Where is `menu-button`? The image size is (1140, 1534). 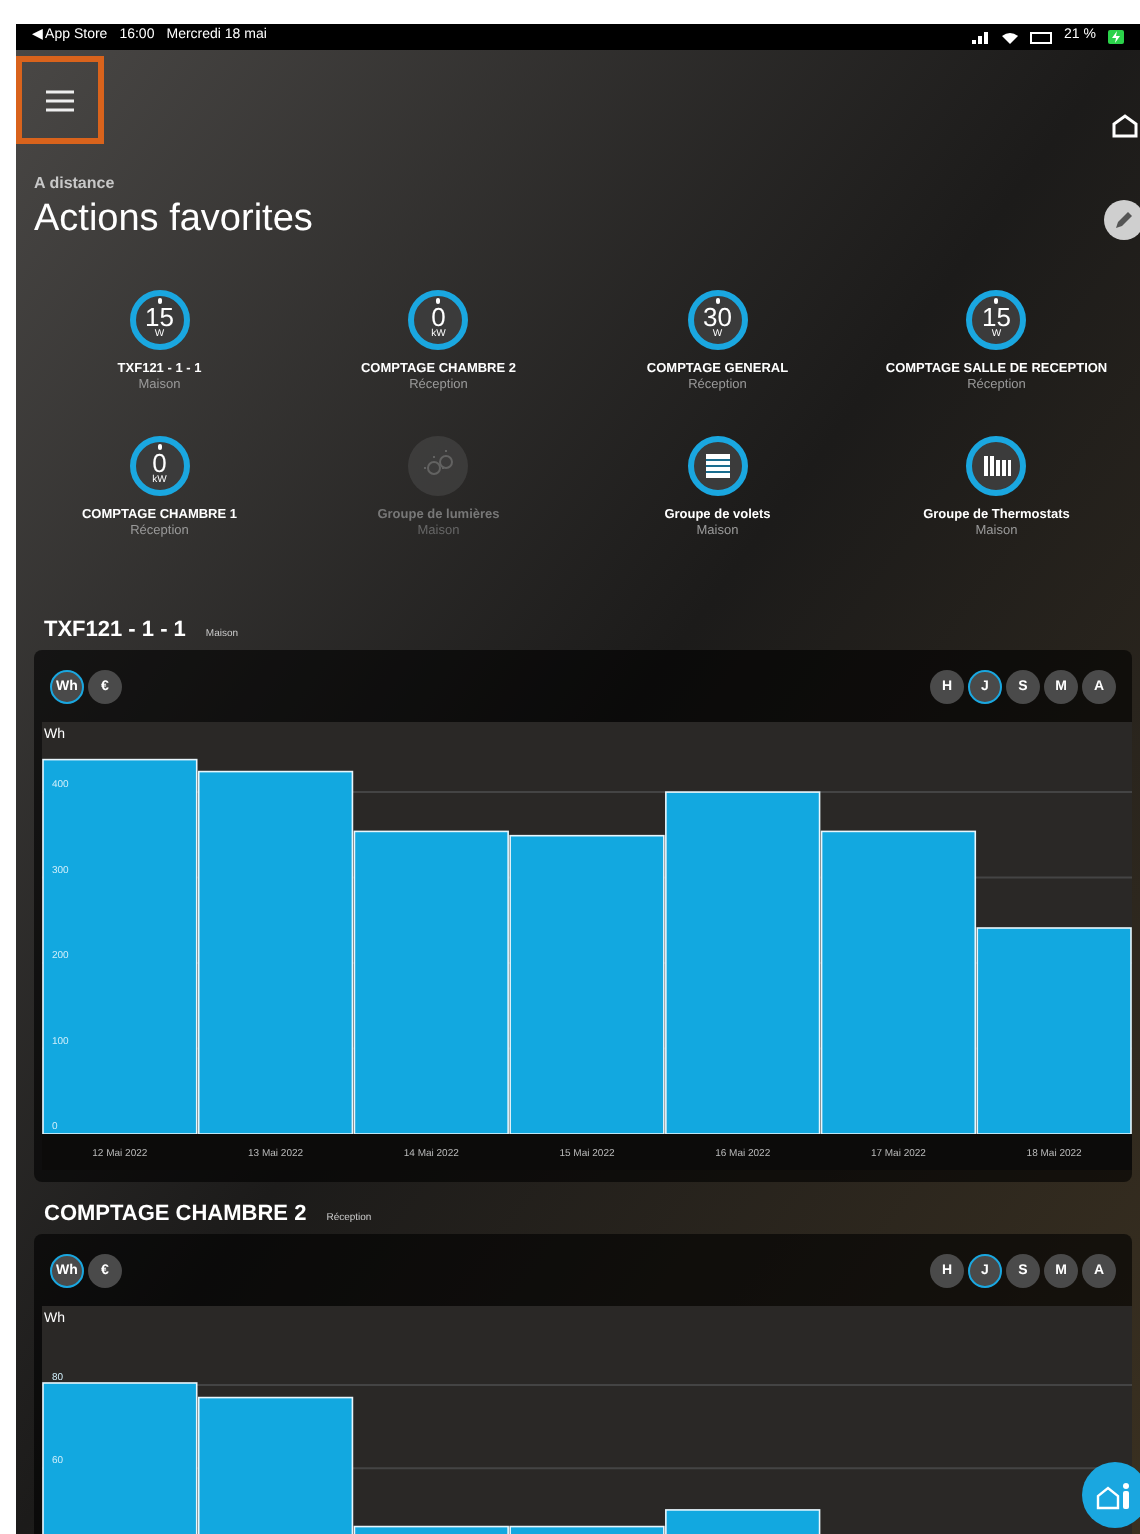 menu-button is located at coordinates (60, 100).